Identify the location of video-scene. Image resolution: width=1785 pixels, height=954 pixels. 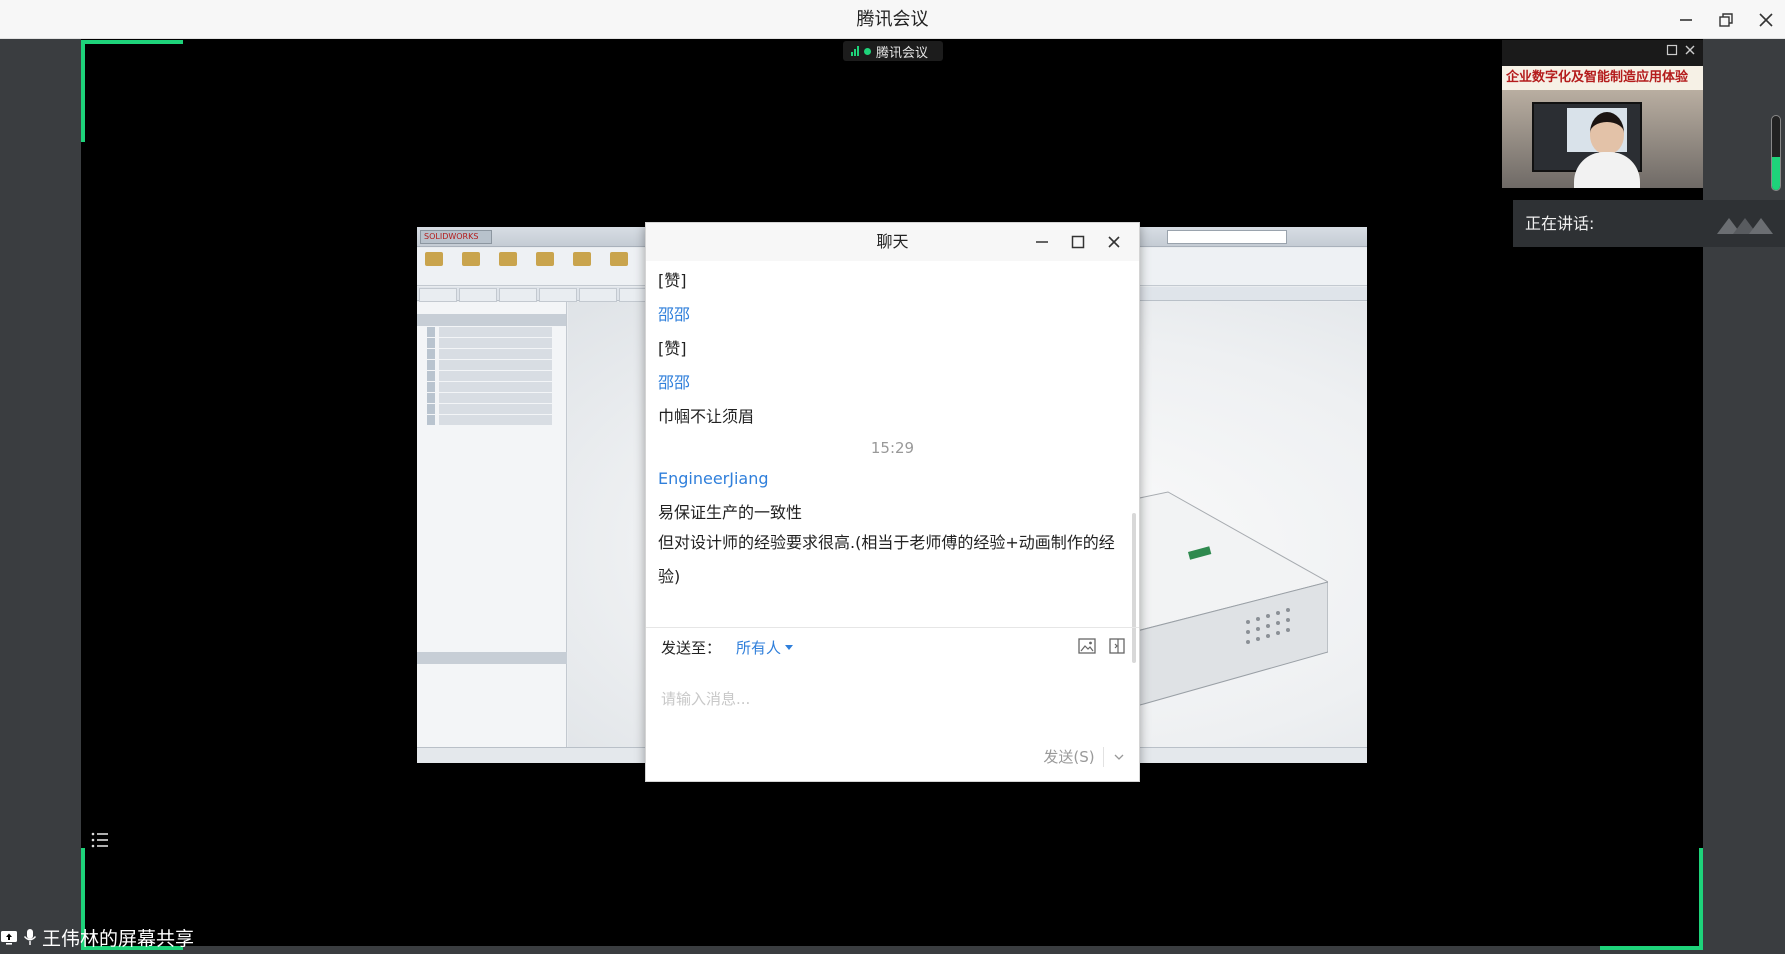
(1602, 139).